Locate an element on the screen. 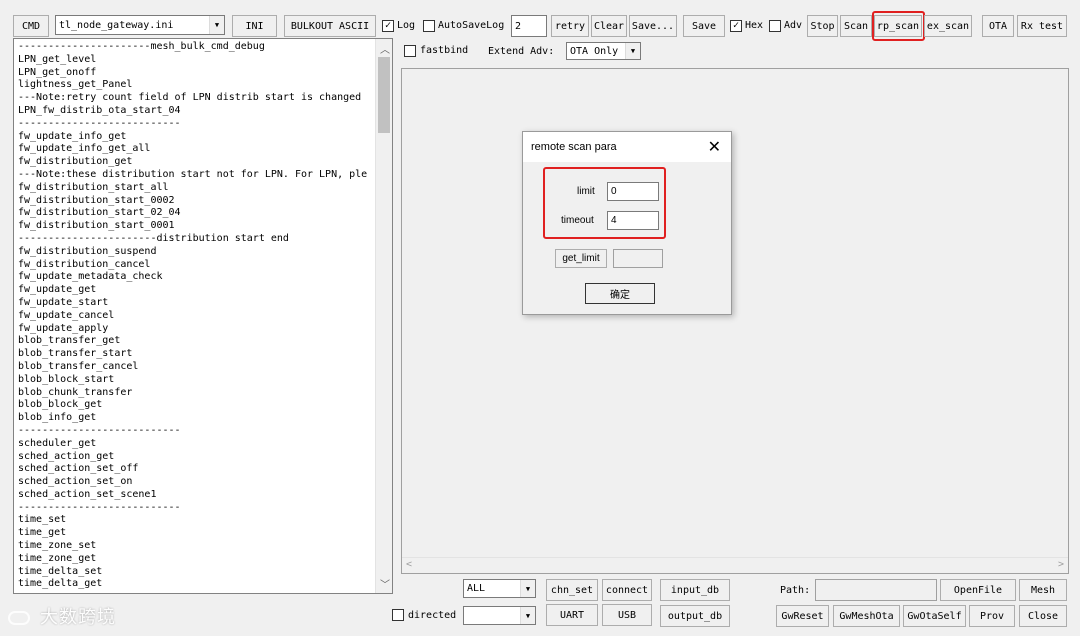 This screenshot has height=636, width=1080. chn-set-button: chn_set is located at coordinates (572, 590).